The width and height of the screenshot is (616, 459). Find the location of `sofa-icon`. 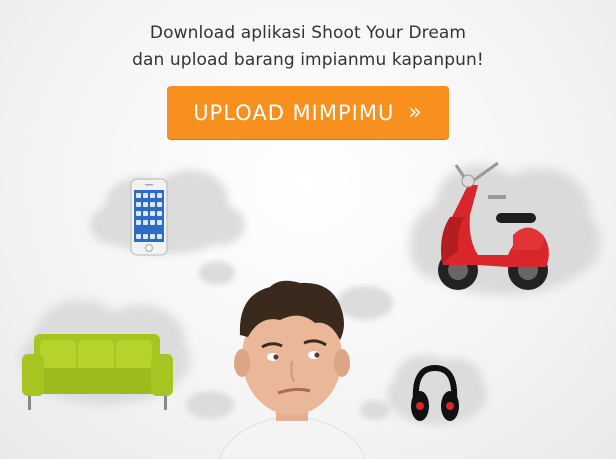

sofa-icon is located at coordinates (97, 372).